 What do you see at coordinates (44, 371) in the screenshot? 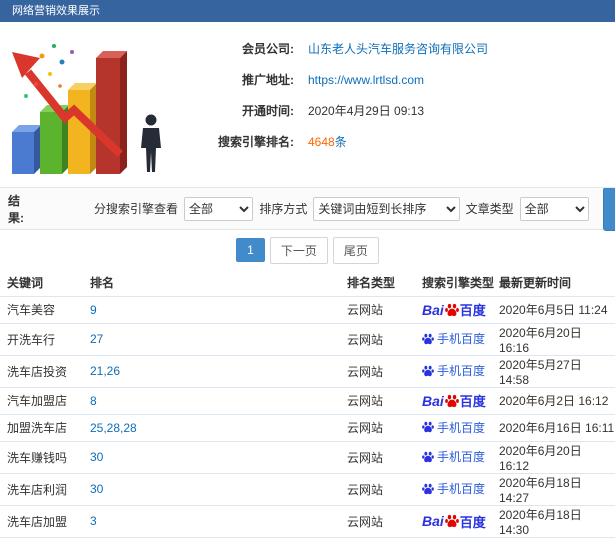
I see `keyword-cell: 洗车店投资` at bounding box center [44, 371].